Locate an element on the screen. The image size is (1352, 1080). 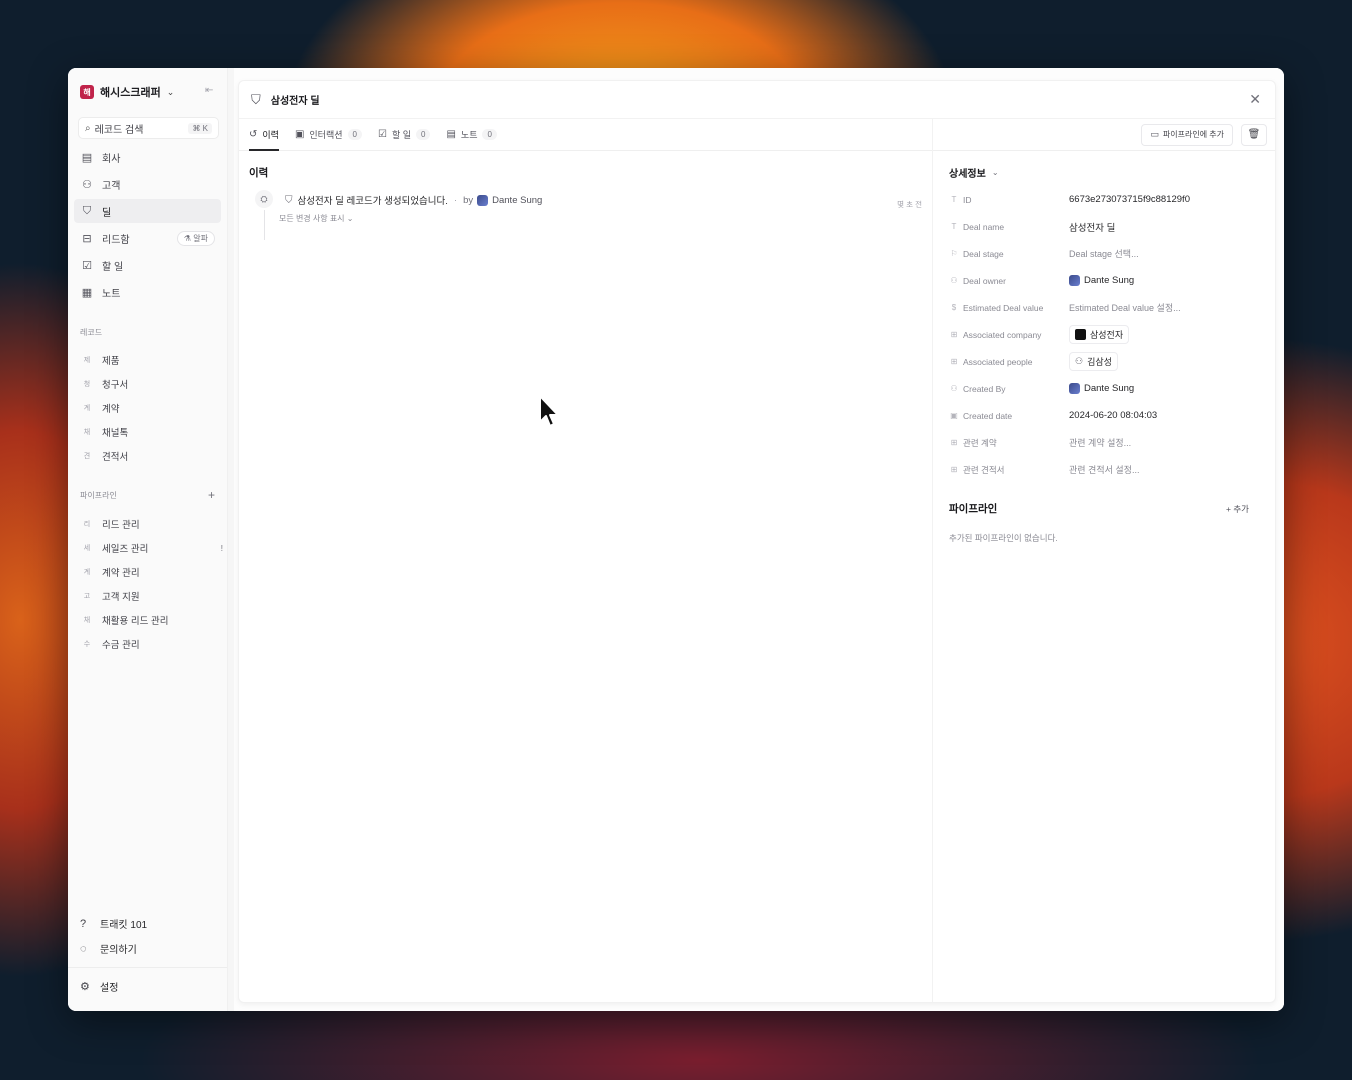
search-input: ⌕ 레코드 검색 ⌘ K is located at coordinates (148, 128).